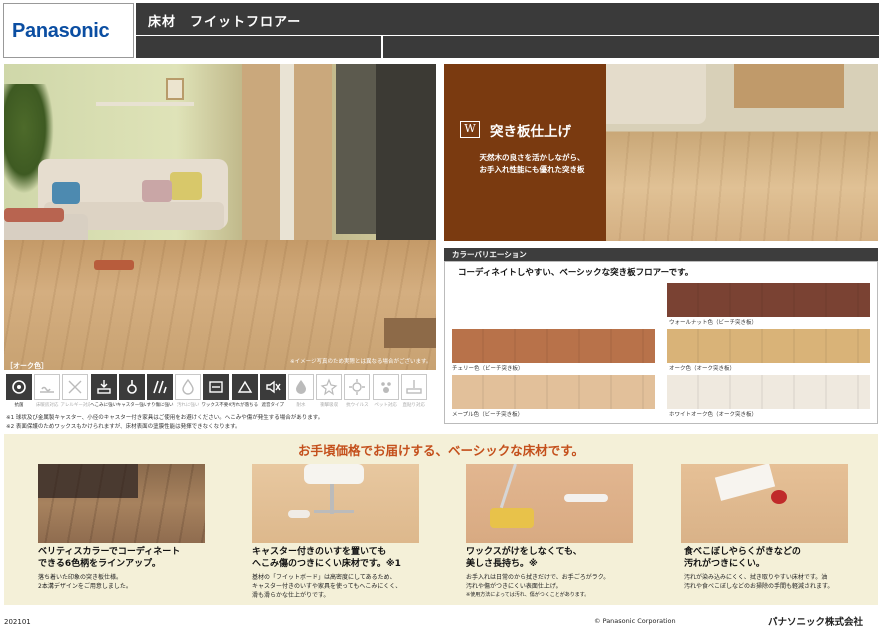 This screenshot has width=882, height=628. Describe the element at coordinates (713, 415) in the screenshot. I see `swatch-white-oak-label: ホワイトオーク色（オーク突き板）` at that location.